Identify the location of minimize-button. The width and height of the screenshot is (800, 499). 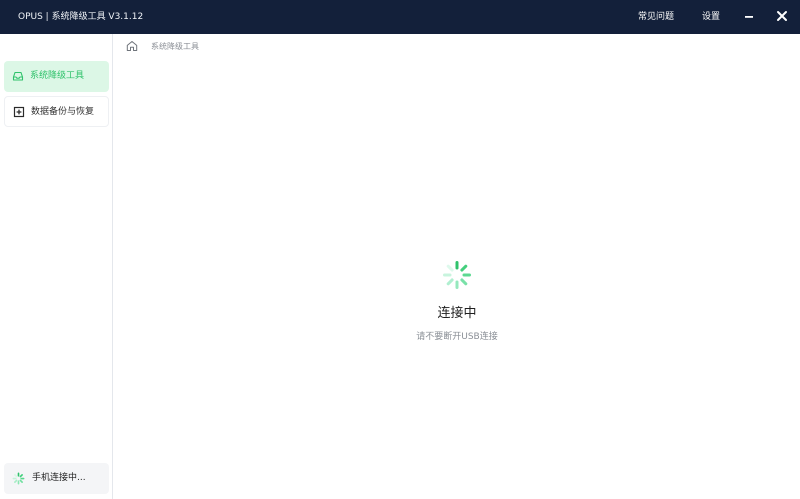
(750, 16).